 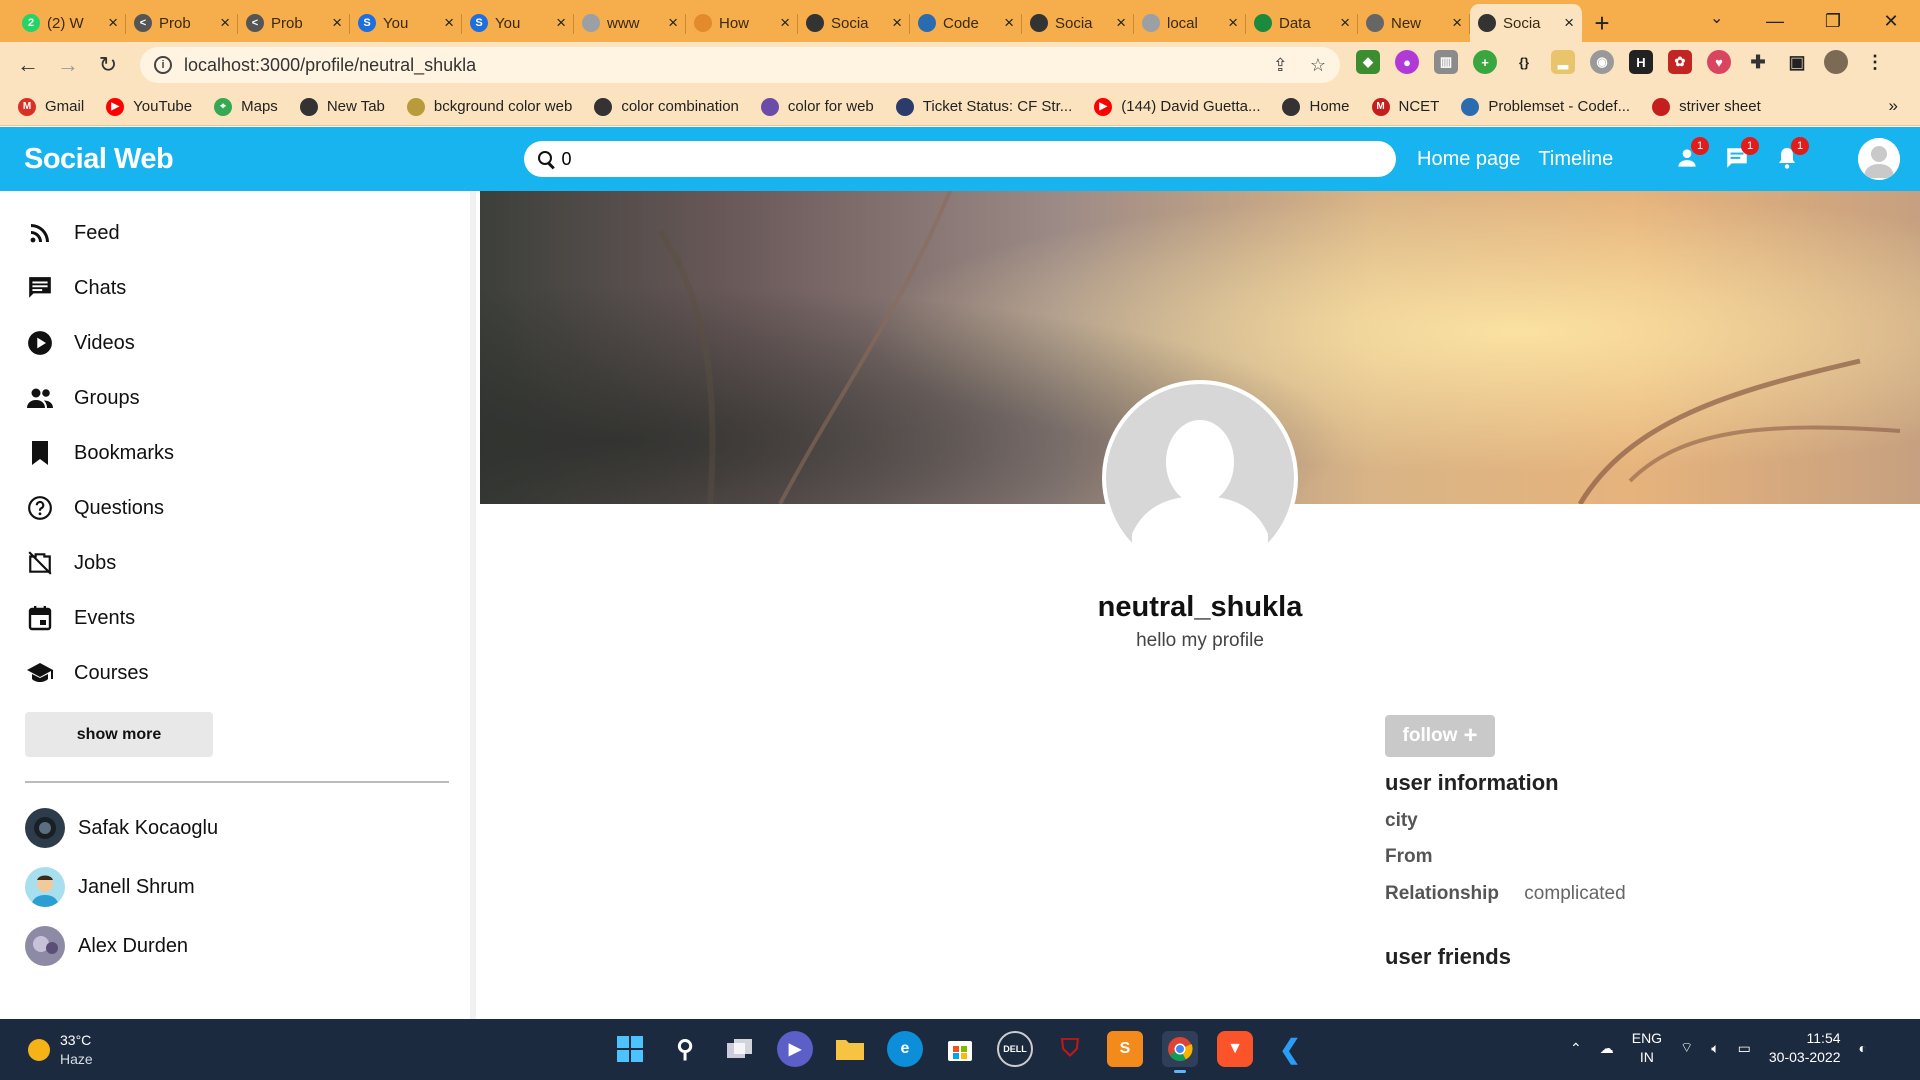 I want to click on friend-requests-icon: 1, so click(x=1690, y=155).